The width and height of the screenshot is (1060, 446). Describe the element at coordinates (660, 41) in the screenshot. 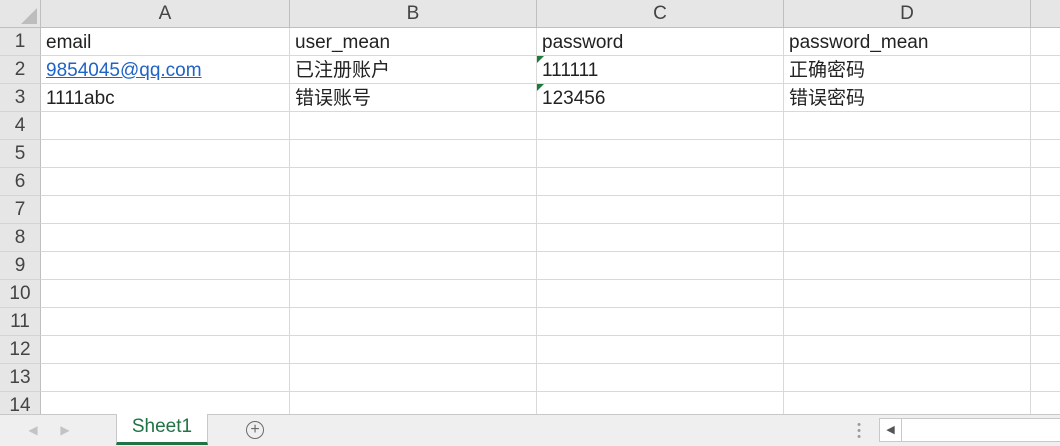

I see `cell-c1: password` at that location.